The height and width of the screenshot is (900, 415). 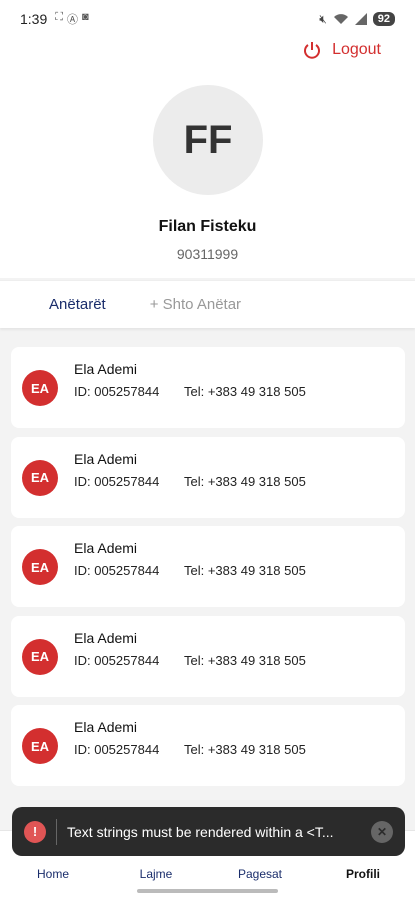 I want to click on user-id: 90311999, so click(x=207, y=254).